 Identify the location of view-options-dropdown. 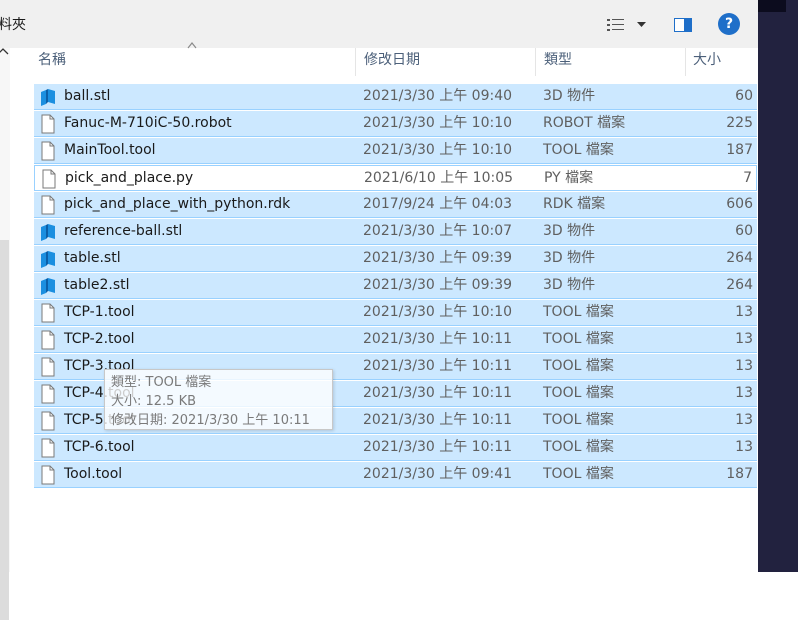
(641, 25).